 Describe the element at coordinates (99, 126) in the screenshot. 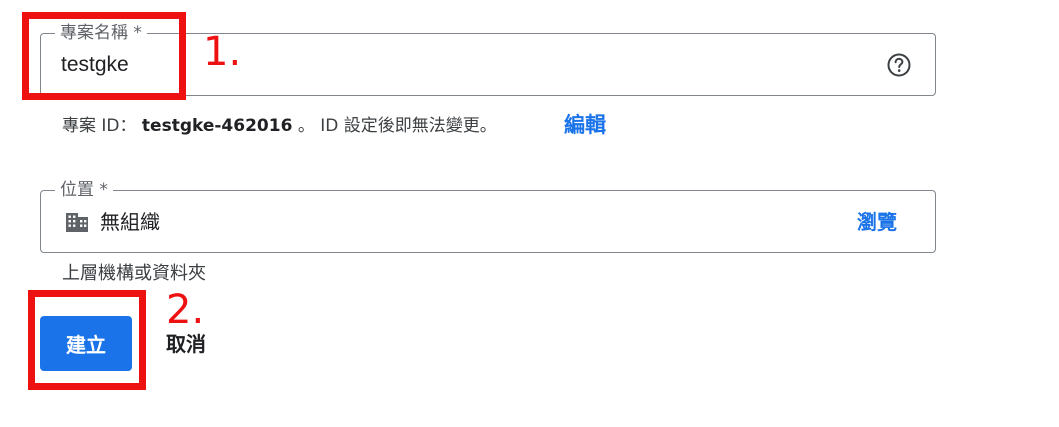

I see `project-id-prefix: 專案 ID：` at that location.